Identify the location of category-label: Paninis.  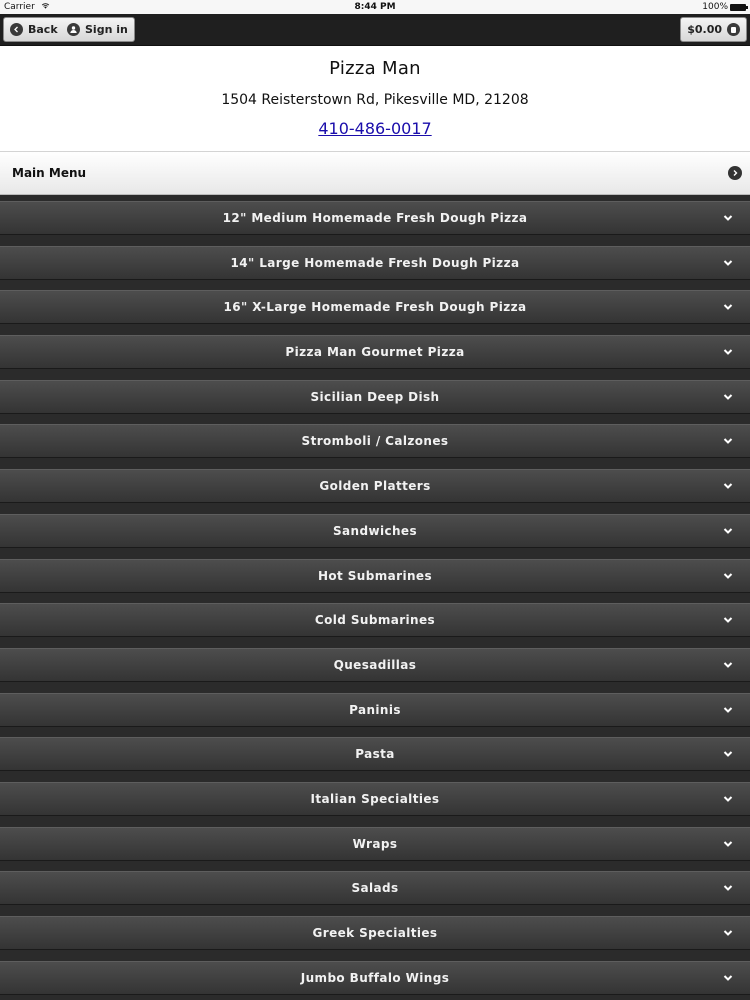
(375, 709).